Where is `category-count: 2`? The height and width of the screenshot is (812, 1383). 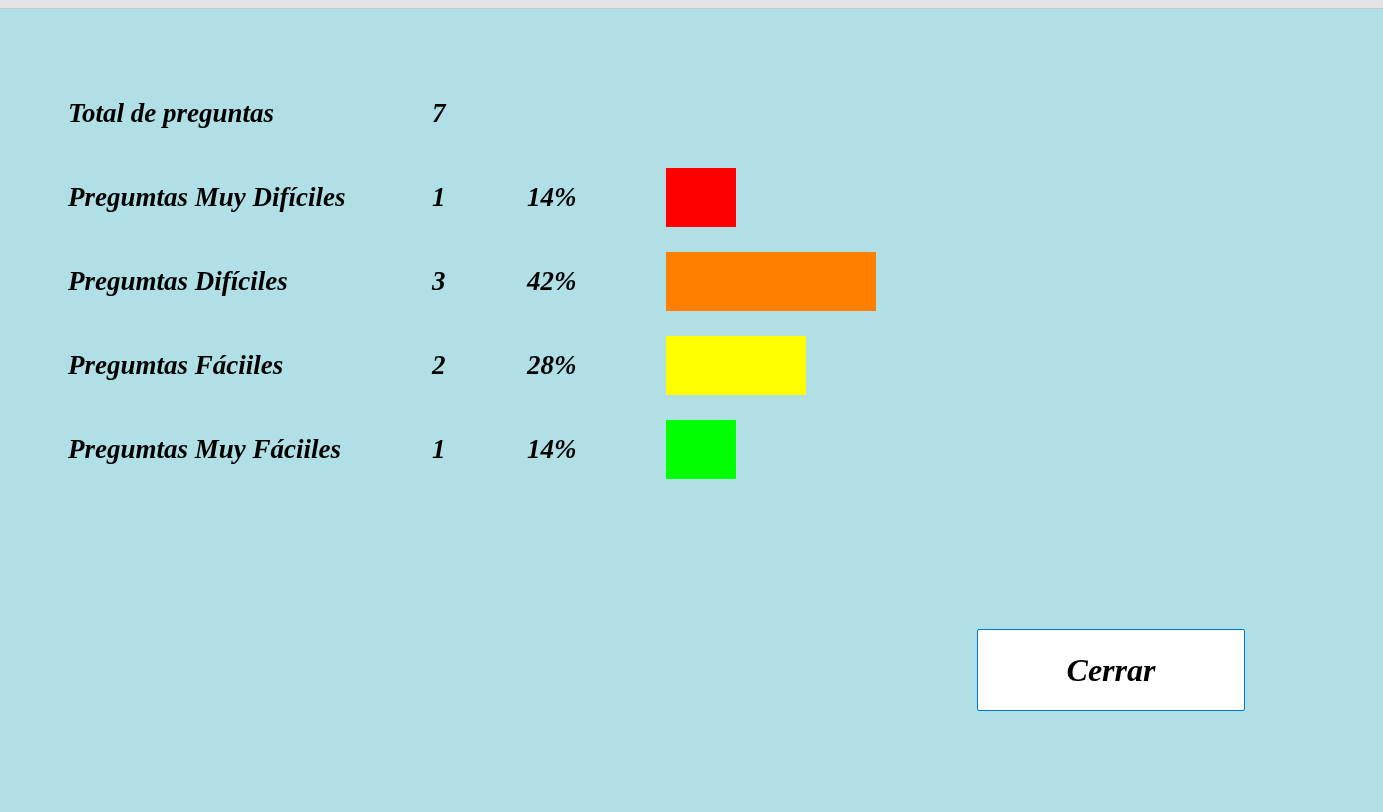
category-count: 2 is located at coordinates (439, 365).